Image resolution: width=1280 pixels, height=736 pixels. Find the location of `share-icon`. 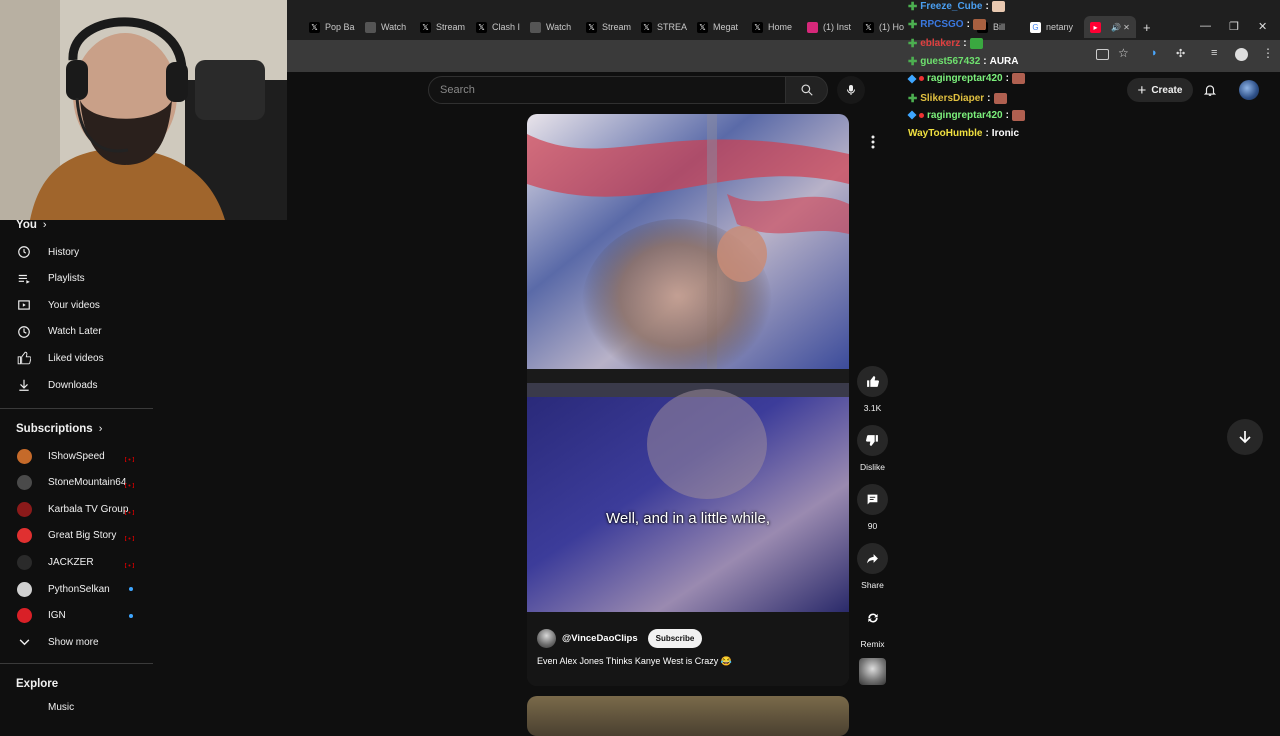

share-icon is located at coordinates (872, 559).